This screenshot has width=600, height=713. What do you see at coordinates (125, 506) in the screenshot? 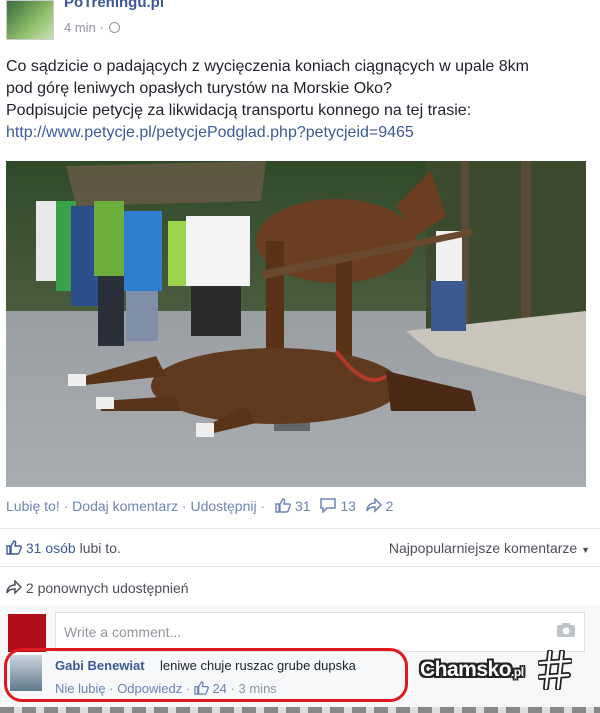
I see `comment-link: Dodaj komentarz` at bounding box center [125, 506].